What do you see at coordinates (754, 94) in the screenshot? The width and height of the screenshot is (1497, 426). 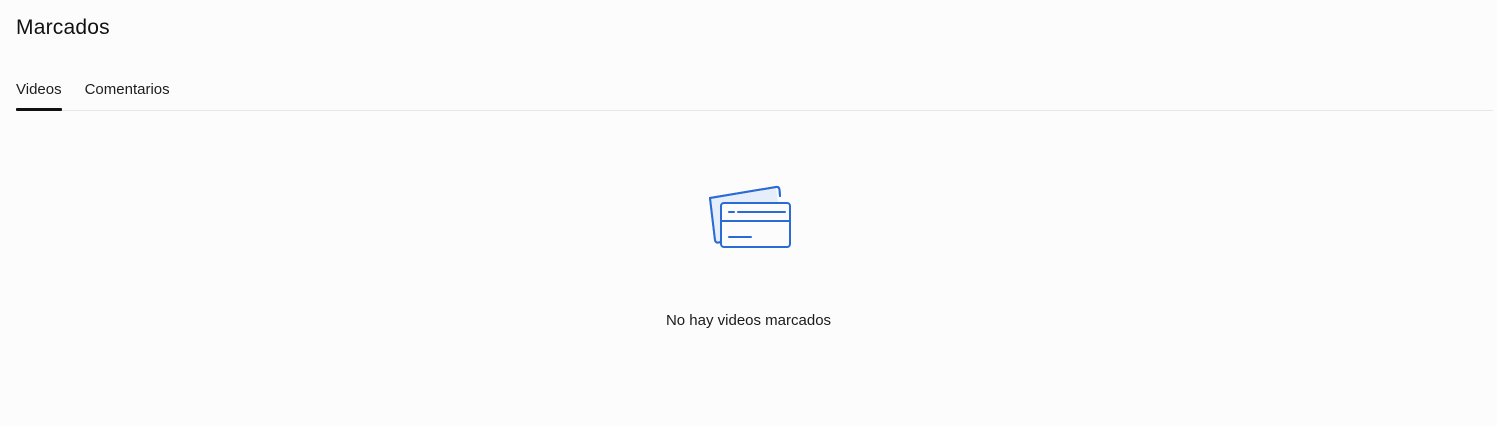 I see `tab-bar: Videos Comentarios` at bounding box center [754, 94].